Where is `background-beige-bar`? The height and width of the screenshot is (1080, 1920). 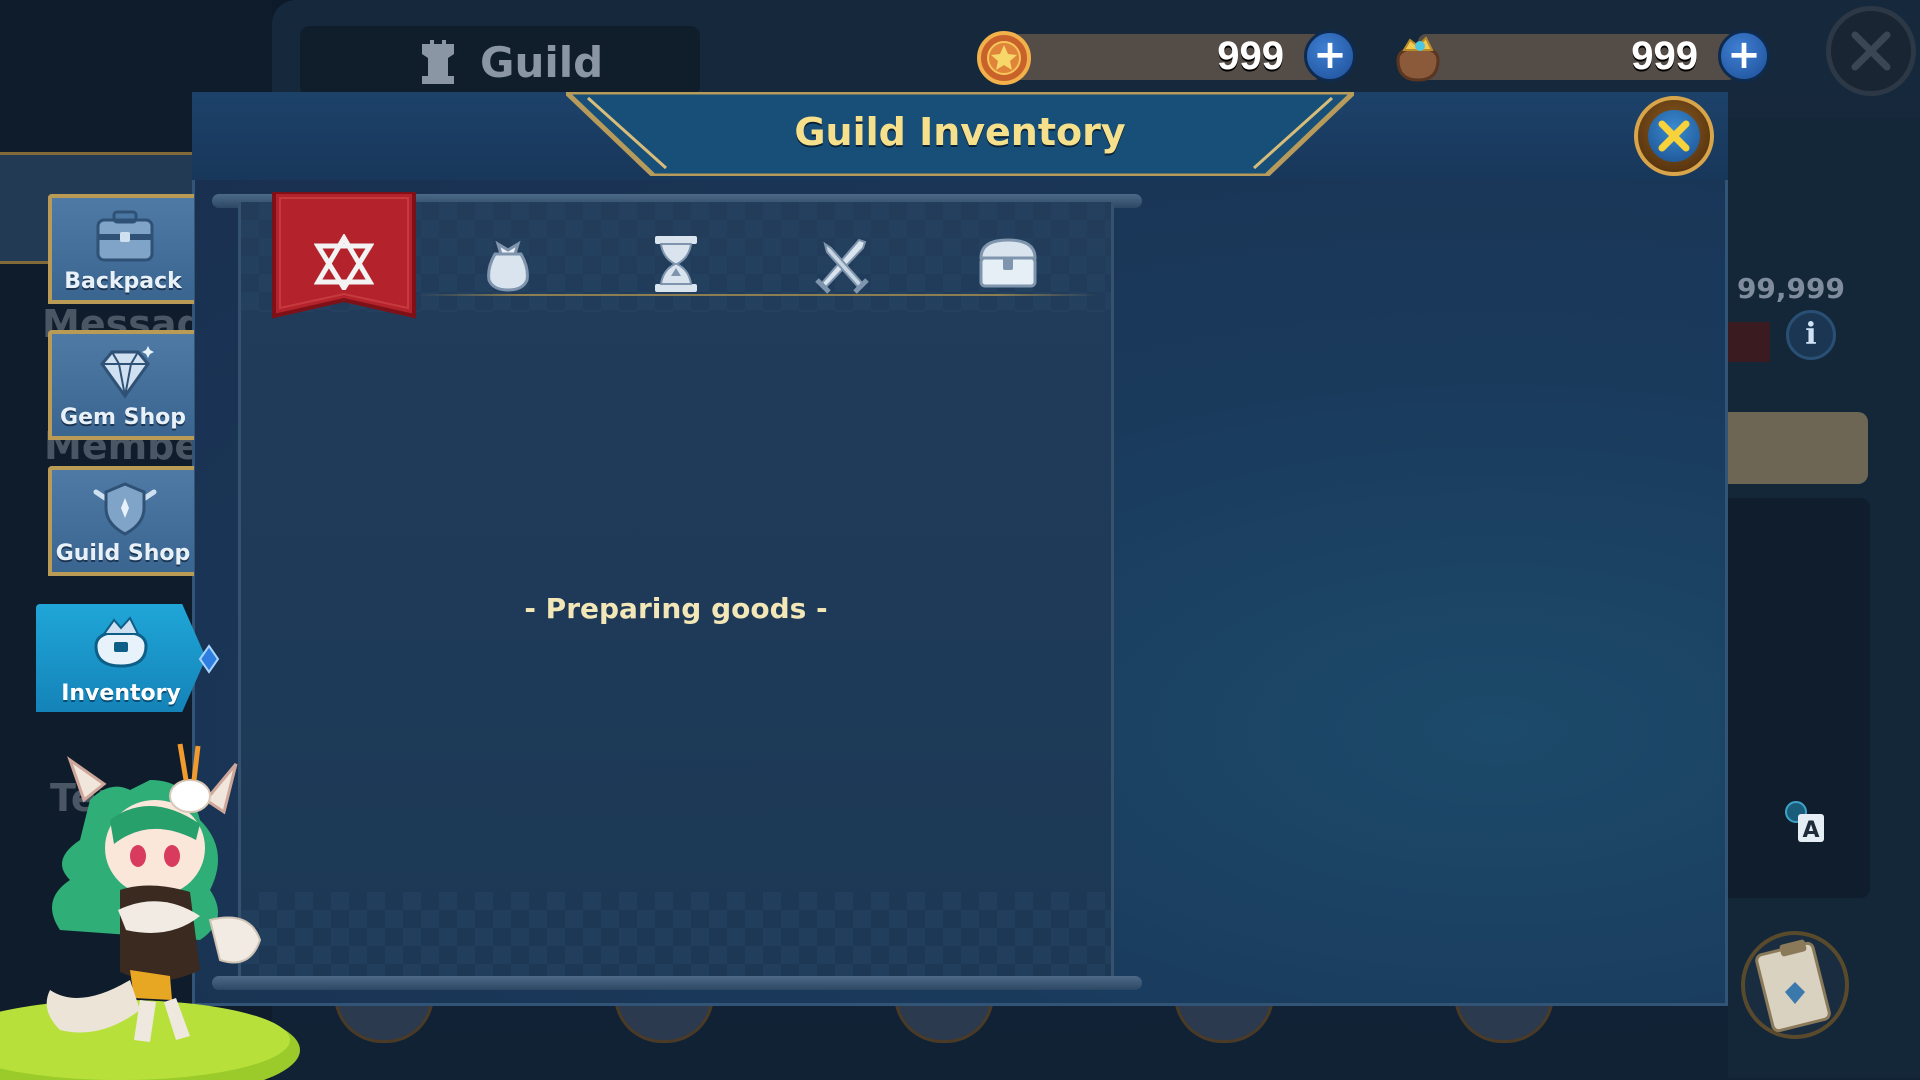
background-beige-bar is located at coordinates (1798, 448).